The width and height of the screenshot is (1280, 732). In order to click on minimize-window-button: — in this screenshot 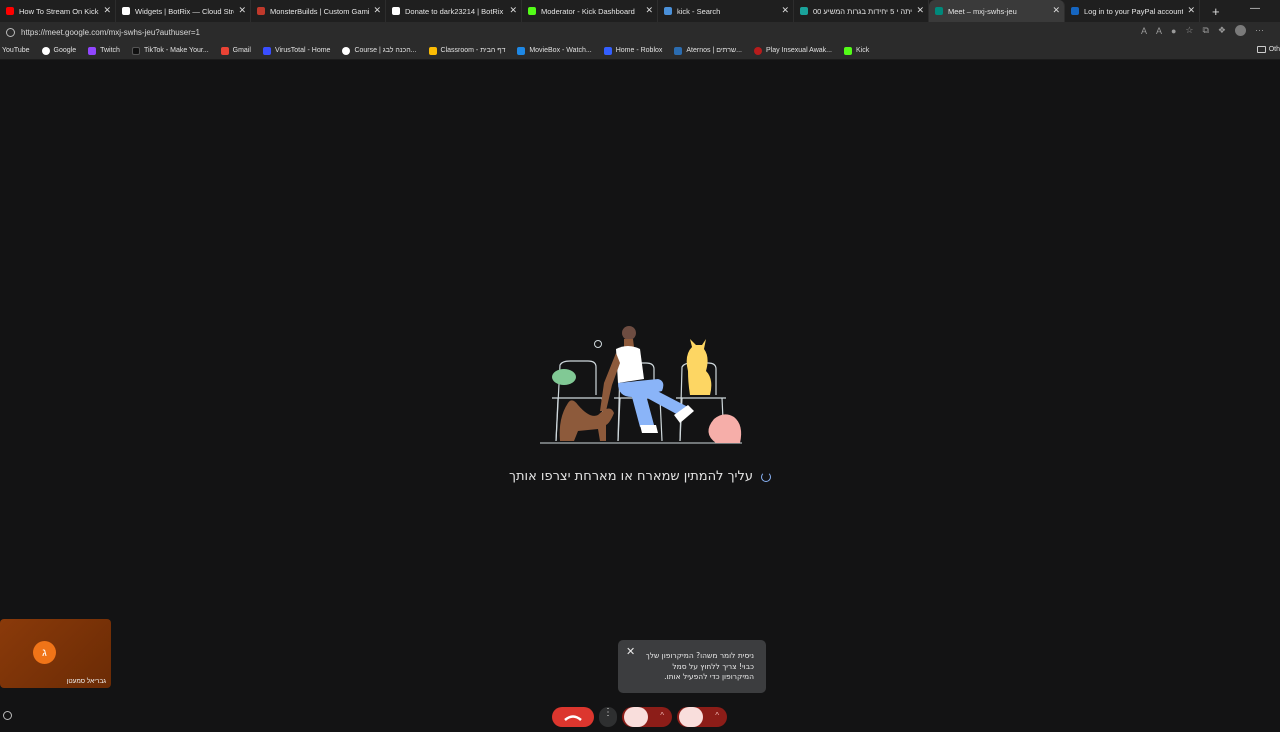, I will do `click(1255, 8)`.